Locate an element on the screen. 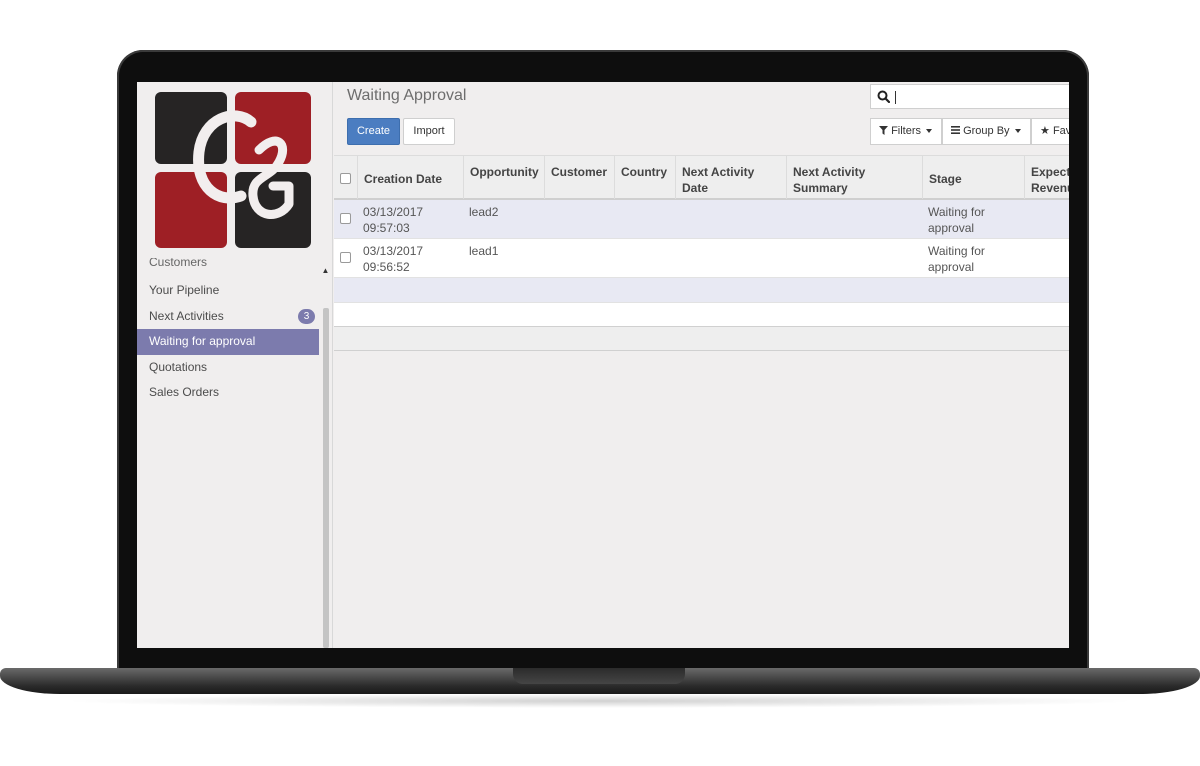  column-header-next-activity-summary: Next Activity Summary is located at coordinates (854, 177).